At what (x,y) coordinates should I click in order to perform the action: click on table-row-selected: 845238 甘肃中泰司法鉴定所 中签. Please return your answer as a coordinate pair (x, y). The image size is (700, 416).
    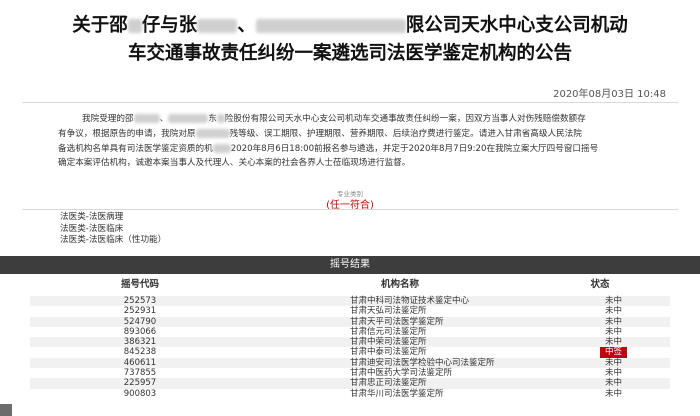
    Looking at the image, I should click on (350, 352).